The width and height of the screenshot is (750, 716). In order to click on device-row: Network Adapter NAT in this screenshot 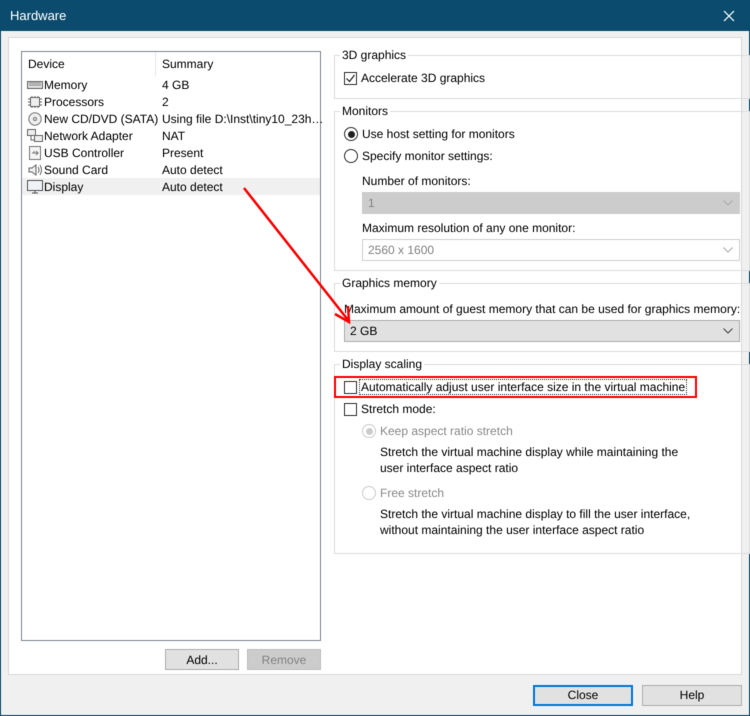, I will do `click(171, 135)`.